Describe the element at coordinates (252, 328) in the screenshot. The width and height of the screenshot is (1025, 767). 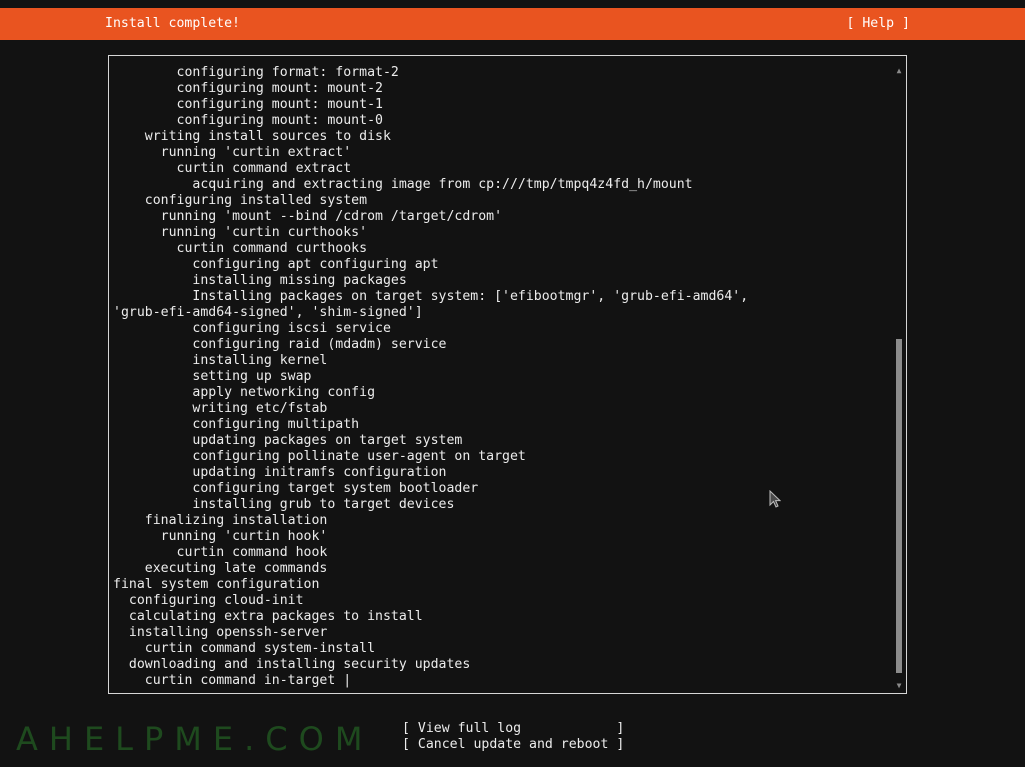
I see `log-line: configuring iscsi service` at that location.